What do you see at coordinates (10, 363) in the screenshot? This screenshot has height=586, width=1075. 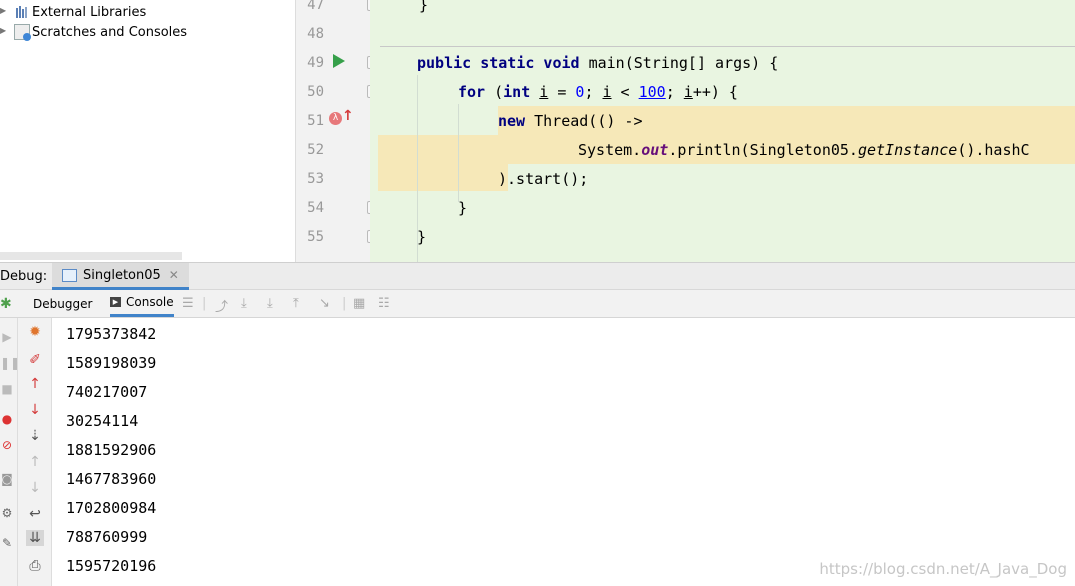 I see `pause-icon: ❚❚` at bounding box center [10, 363].